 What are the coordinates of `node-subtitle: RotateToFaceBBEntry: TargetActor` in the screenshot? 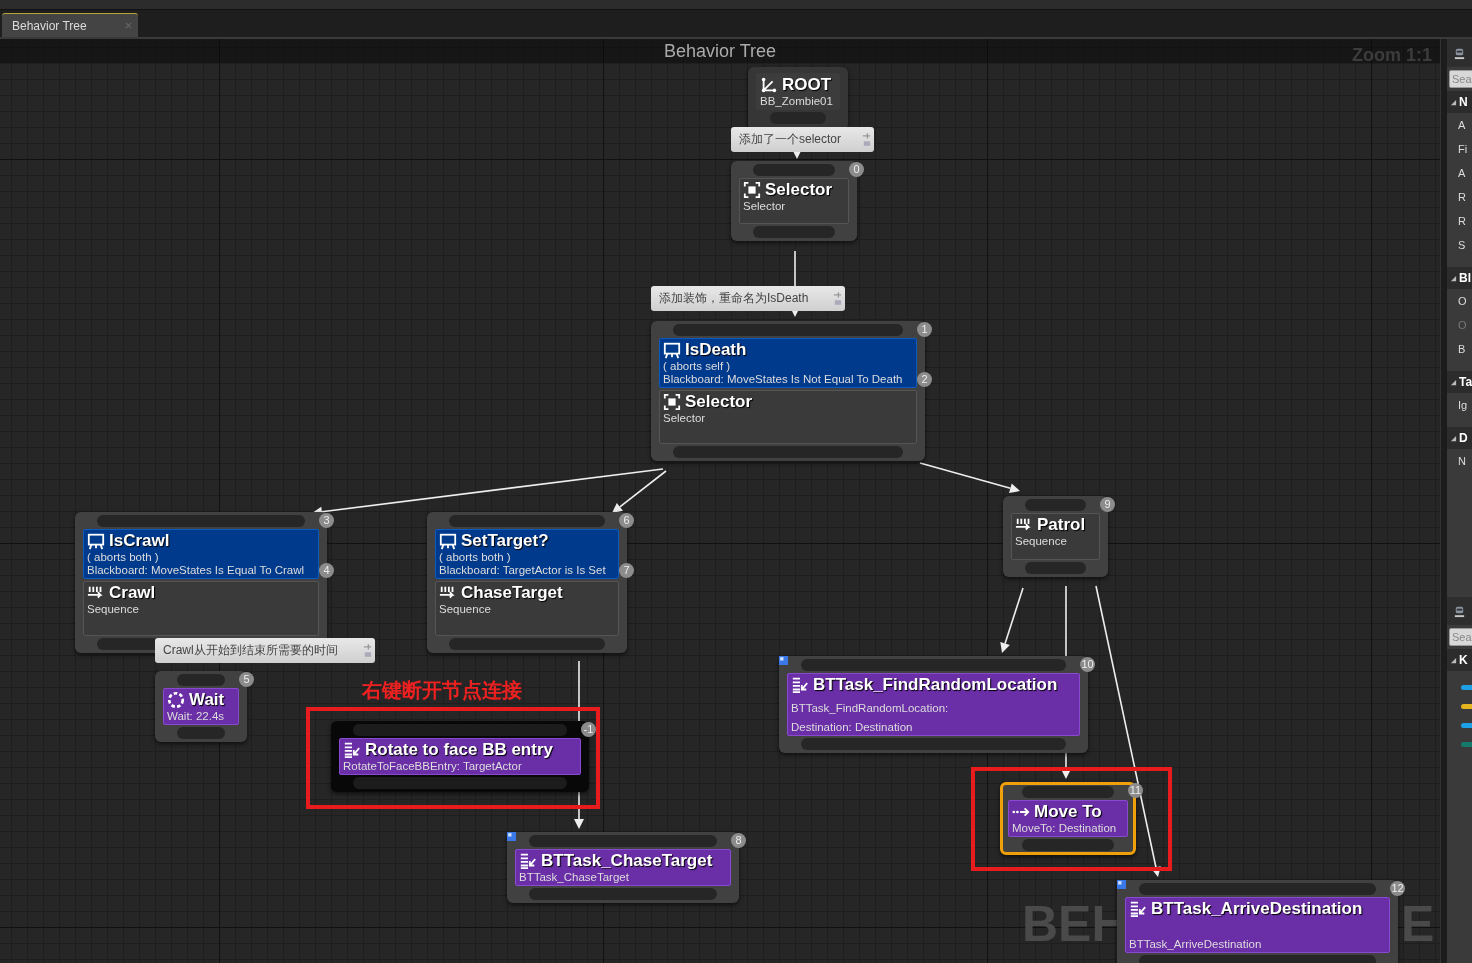 It's located at (433, 766).